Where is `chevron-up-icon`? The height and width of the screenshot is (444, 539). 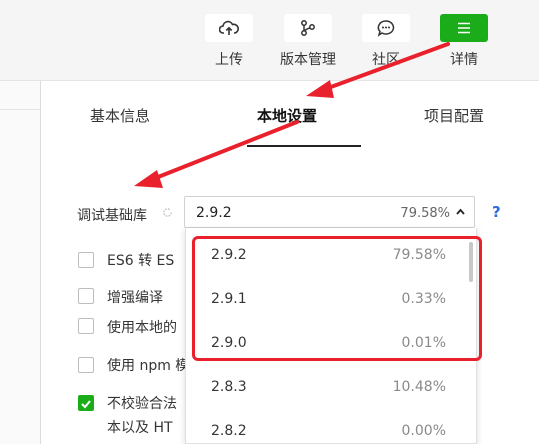
chevron-up-icon is located at coordinates (460, 211).